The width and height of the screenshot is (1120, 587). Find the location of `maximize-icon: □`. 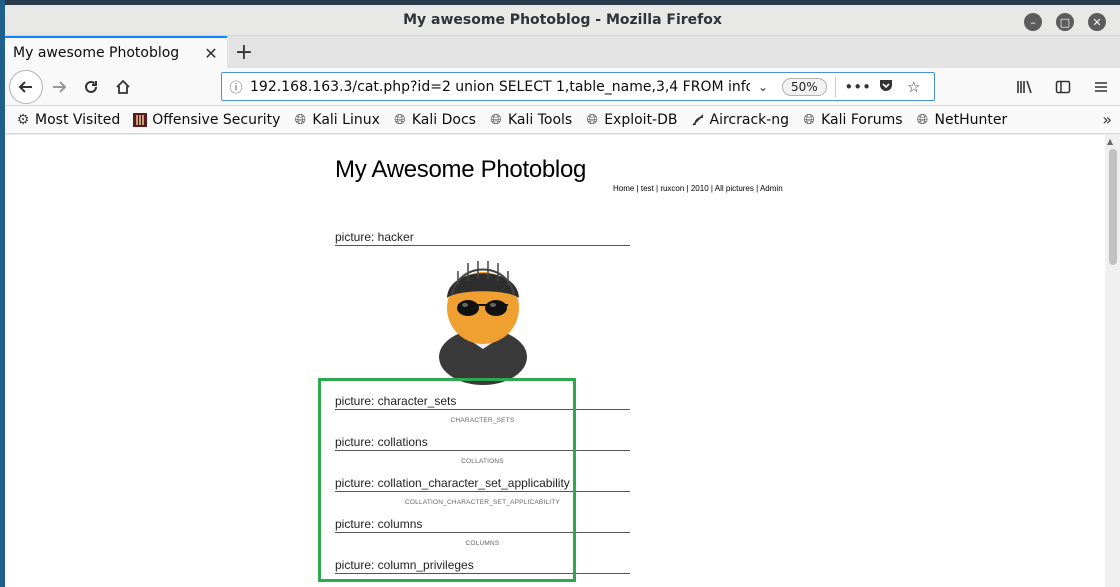

maximize-icon: □ is located at coordinates (1065, 22).